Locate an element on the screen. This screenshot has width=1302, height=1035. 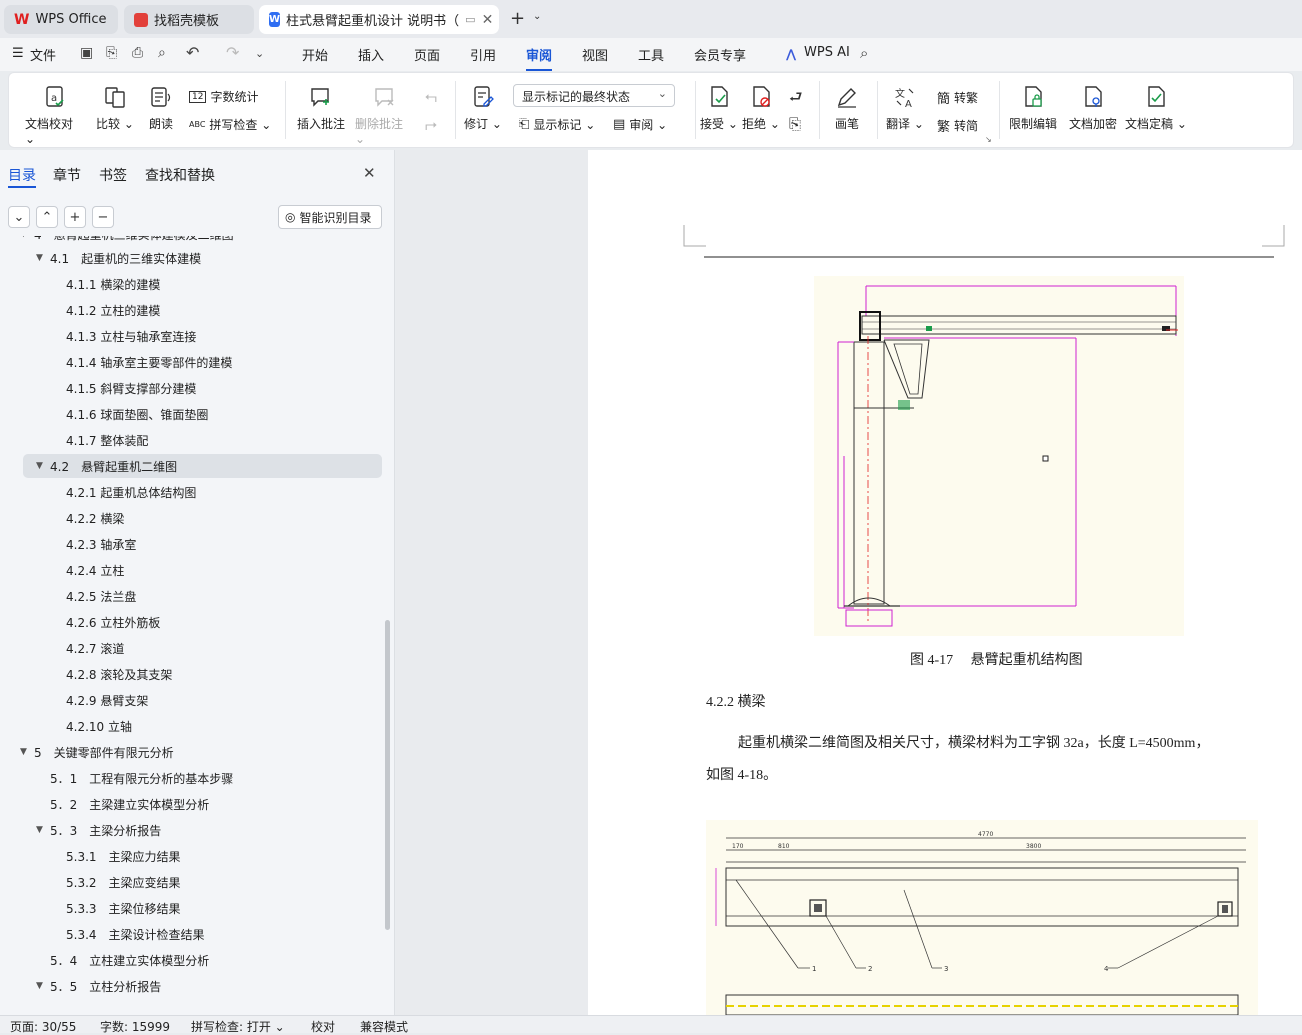
status-word-count: 字数: 15999 is located at coordinates (135, 1026).